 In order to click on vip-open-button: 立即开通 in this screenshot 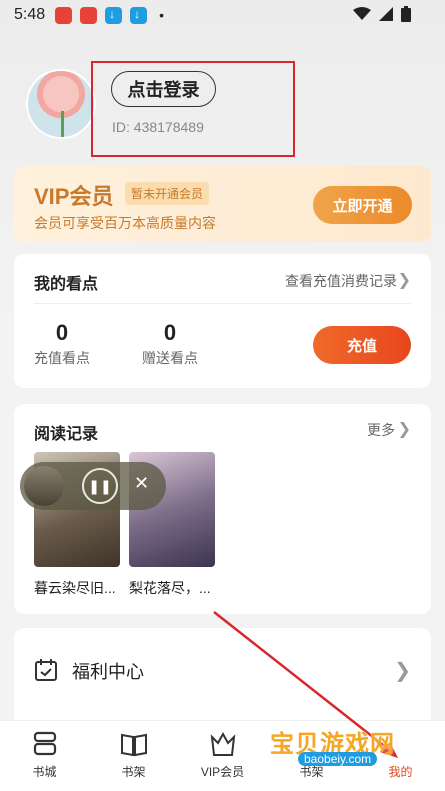, I will do `click(362, 205)`.